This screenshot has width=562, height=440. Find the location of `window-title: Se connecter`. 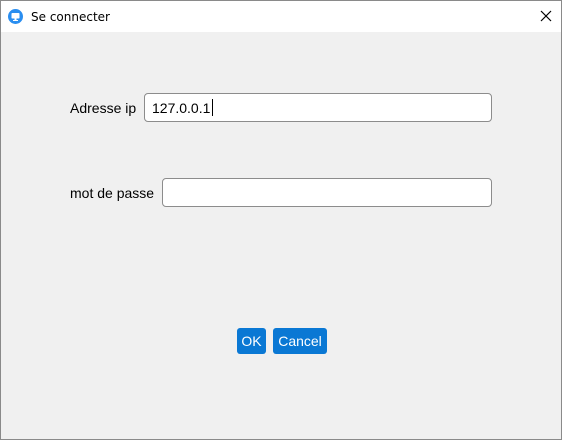

window-title: Se connecter is located at coordinates (70, 17).